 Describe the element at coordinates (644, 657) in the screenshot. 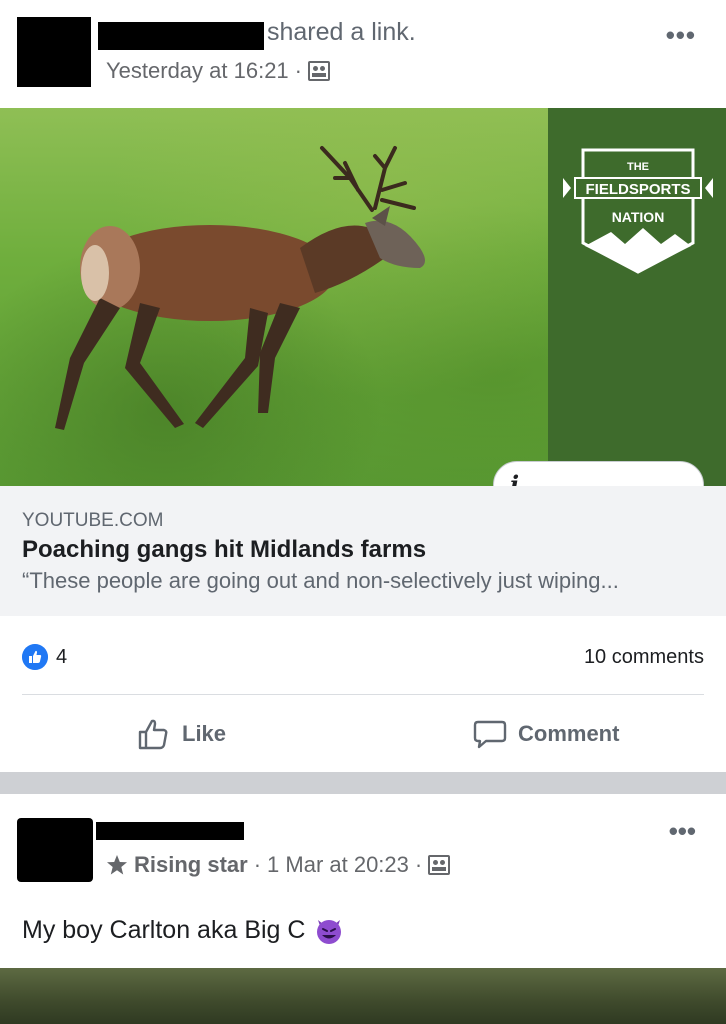

I see `comment-count: 10 comments` at that location.